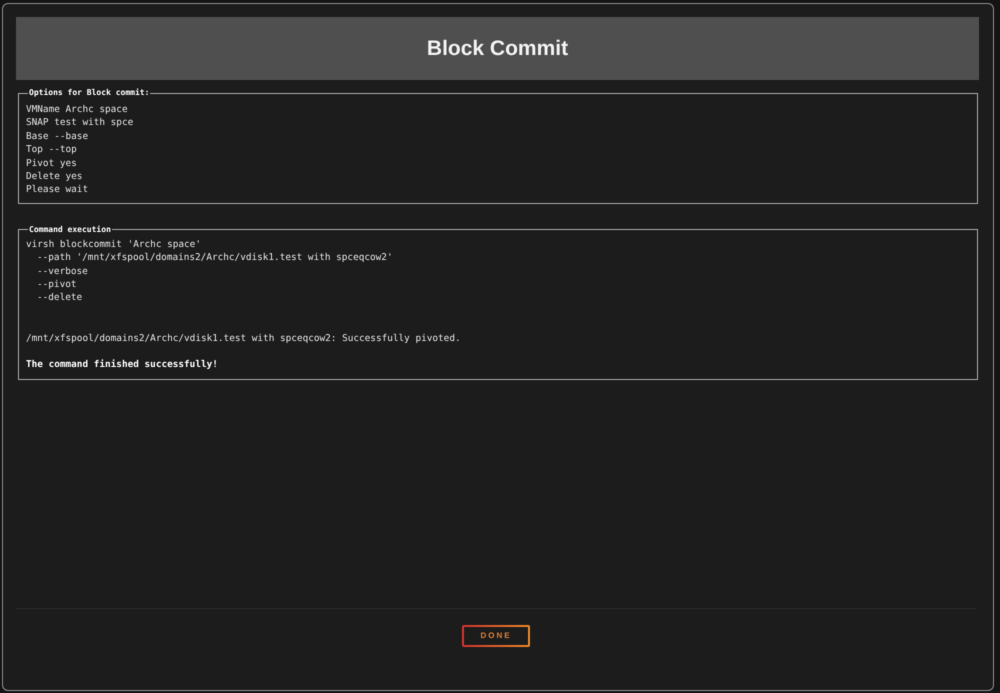 The height and width of the screenshot is (693, 1000). I want to click on command-argument: --verbose, so click(62, 271).